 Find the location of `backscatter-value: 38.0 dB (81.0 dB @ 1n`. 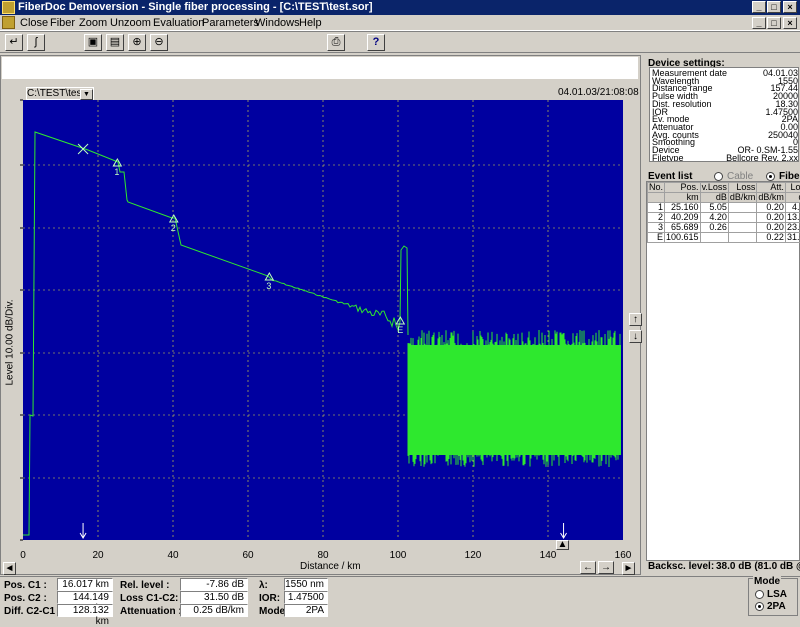

backscatter-value: 38.0 dB (81.0 dB @ 1n is located at coordinates (758, 566).